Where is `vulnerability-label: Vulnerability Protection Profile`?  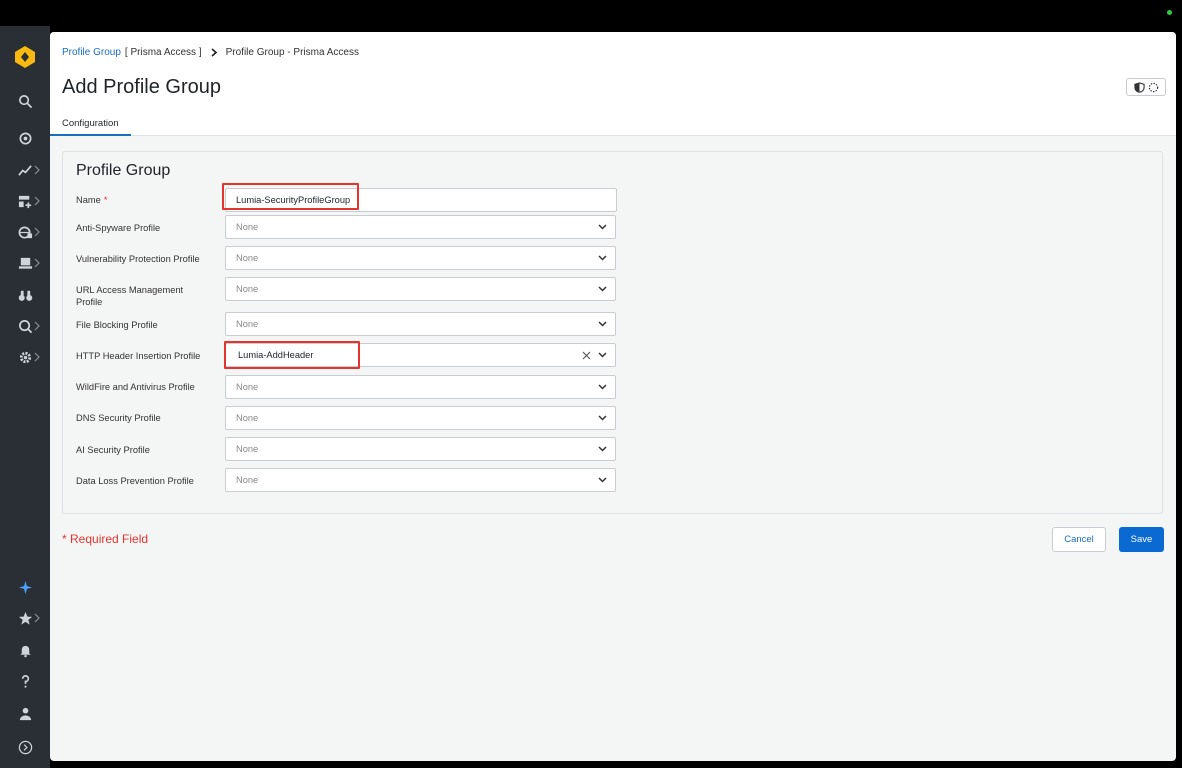 vulnerability-label: Vulnerability Protection Profile is located at coordinates (138, 259).